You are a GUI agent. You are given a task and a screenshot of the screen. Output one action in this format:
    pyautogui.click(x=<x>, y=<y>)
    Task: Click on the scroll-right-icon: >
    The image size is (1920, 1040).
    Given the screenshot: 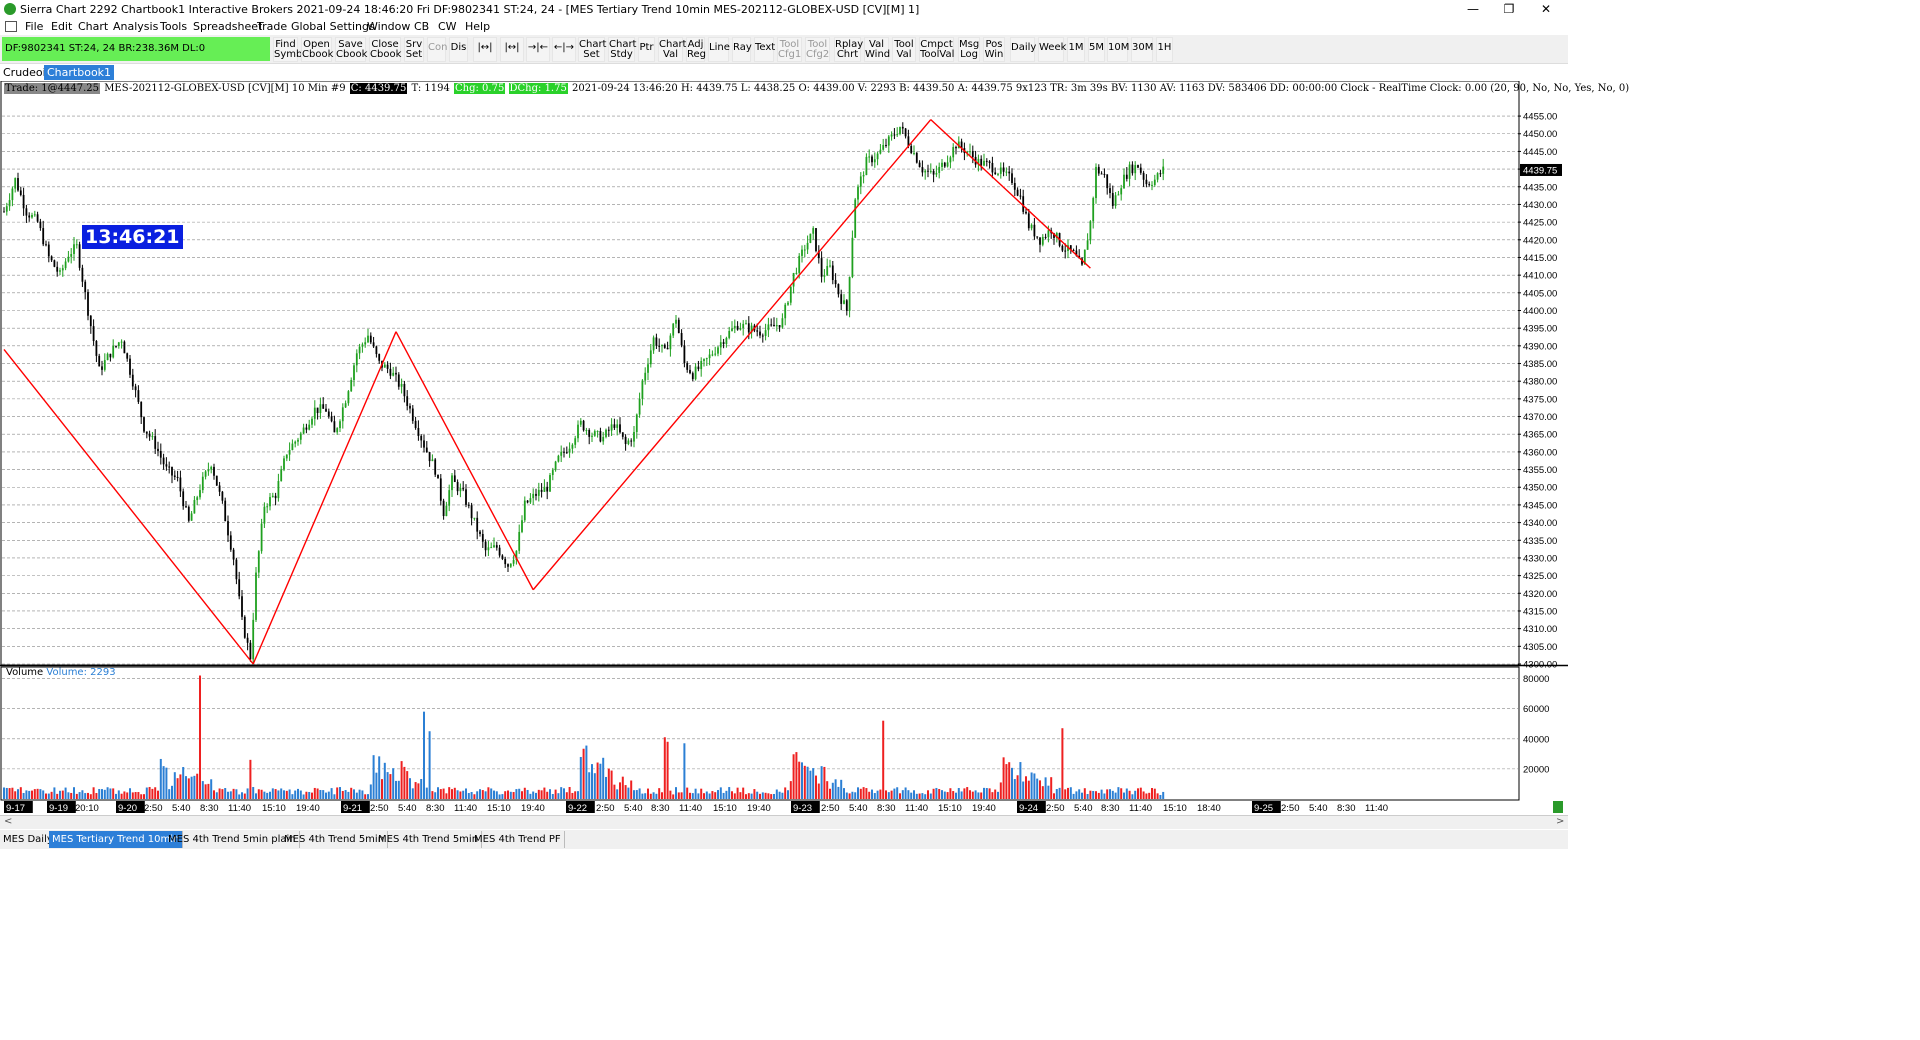 What is the action you would take?
    pyautogui.click(x=1560, y=821)
    